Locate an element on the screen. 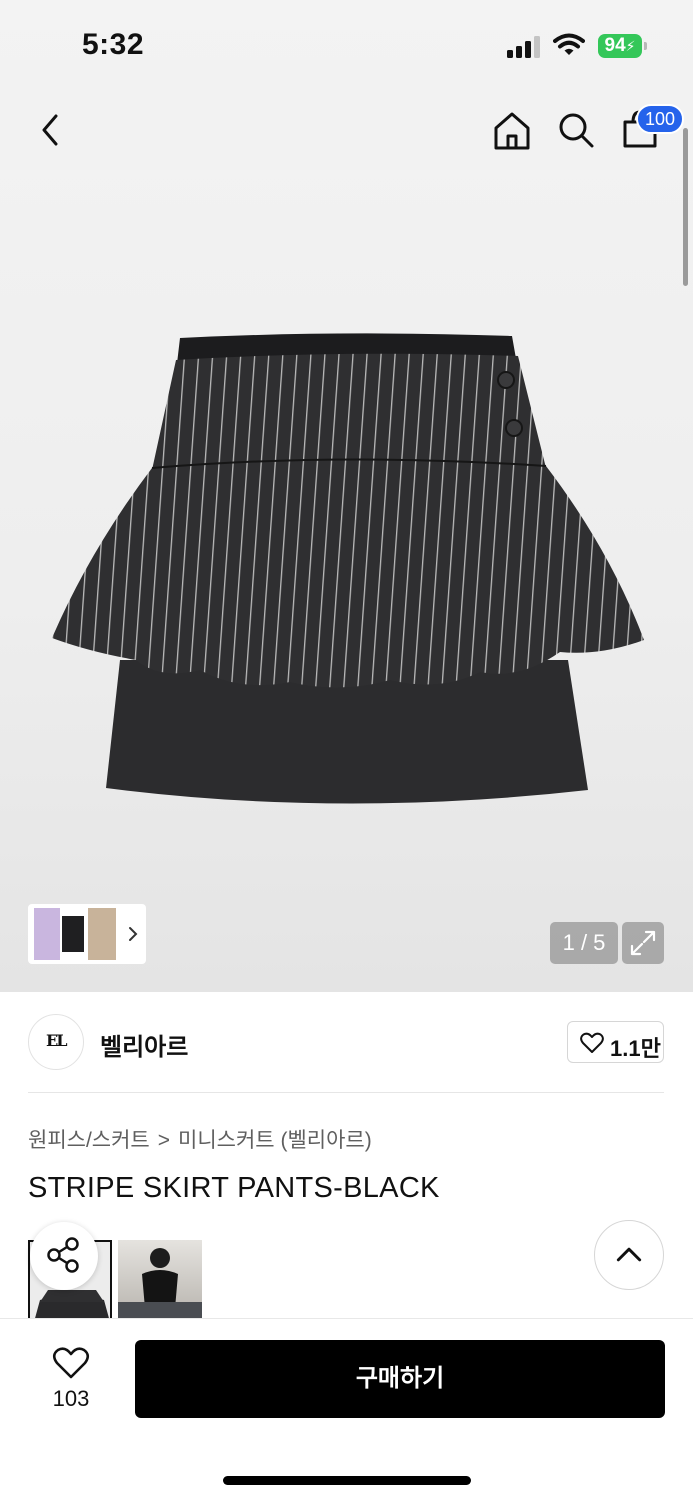  chevron-up-icon is located at coordinates (629, 1255).